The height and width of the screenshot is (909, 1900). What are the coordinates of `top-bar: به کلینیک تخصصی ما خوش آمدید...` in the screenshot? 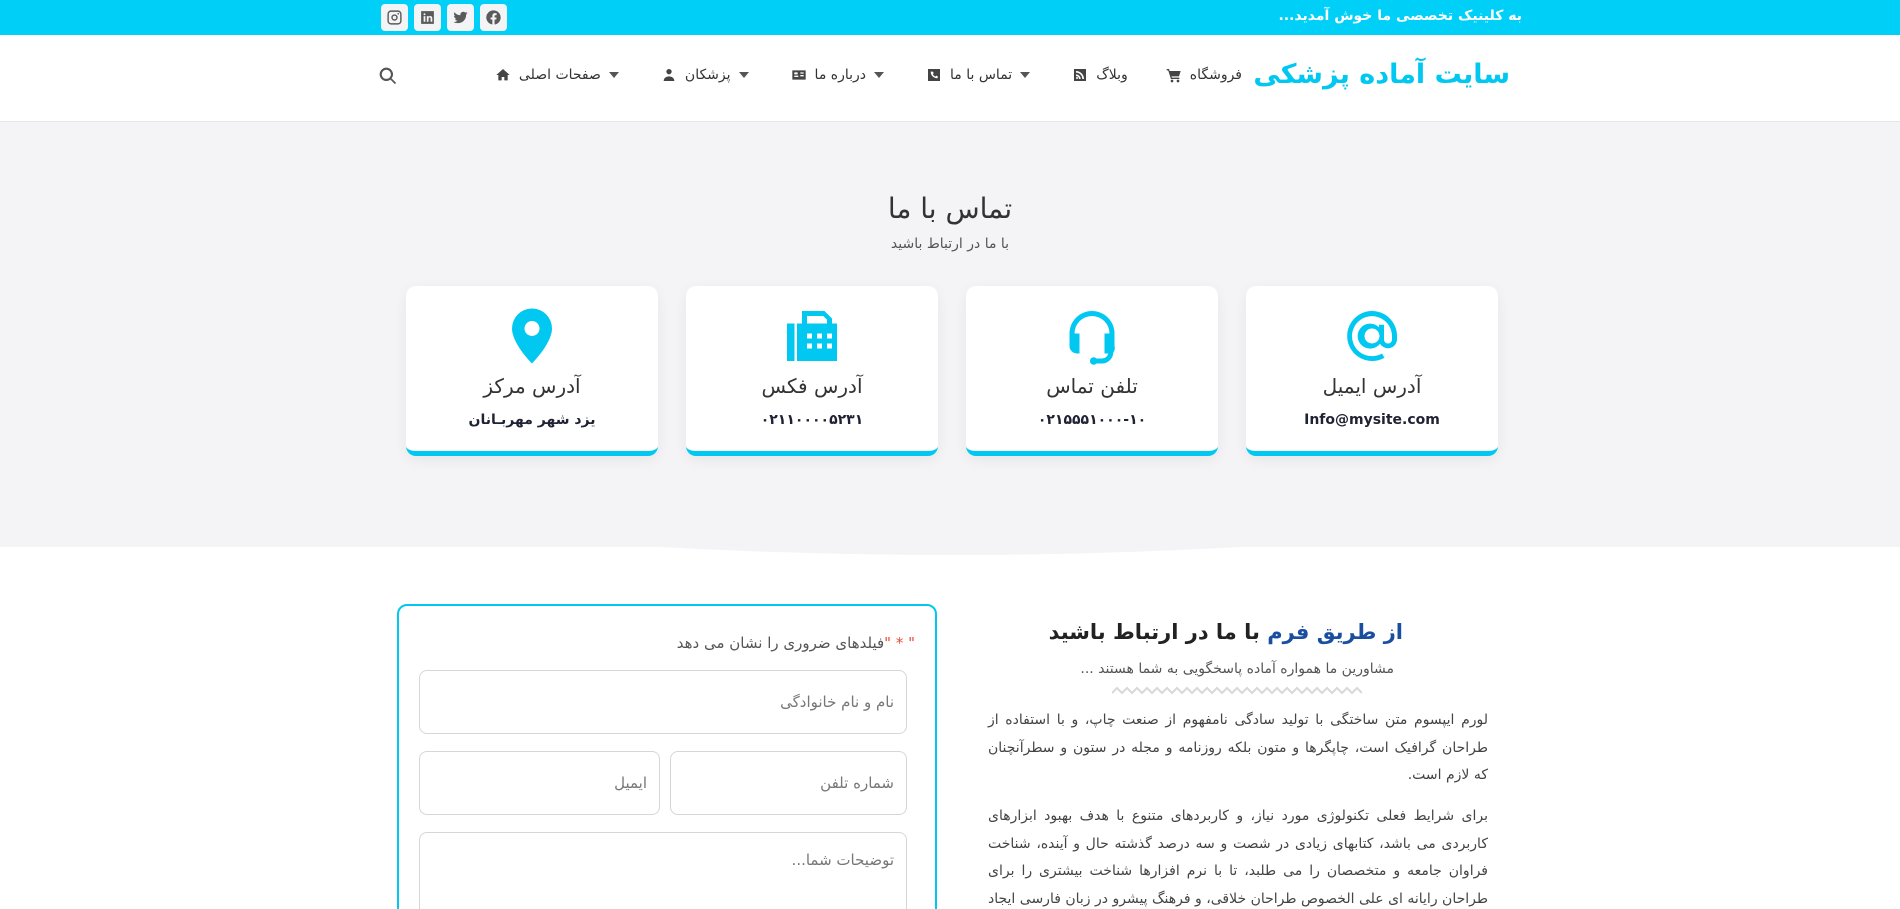 It's located at (950, 17).